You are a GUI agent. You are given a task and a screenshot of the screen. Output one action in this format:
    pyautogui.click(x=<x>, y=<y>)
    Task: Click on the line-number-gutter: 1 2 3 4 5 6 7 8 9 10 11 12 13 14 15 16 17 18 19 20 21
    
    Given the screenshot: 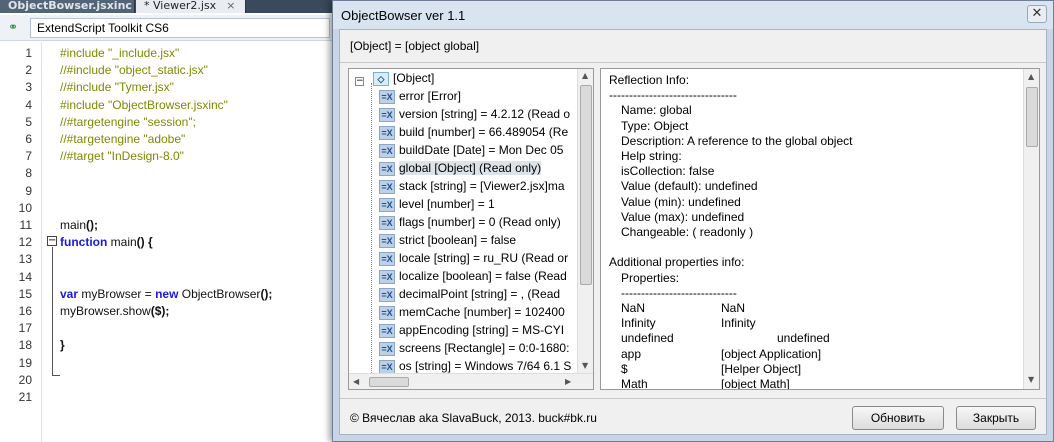 What is the action you would take?
    pyautogui.click(x=21, y=242)
    